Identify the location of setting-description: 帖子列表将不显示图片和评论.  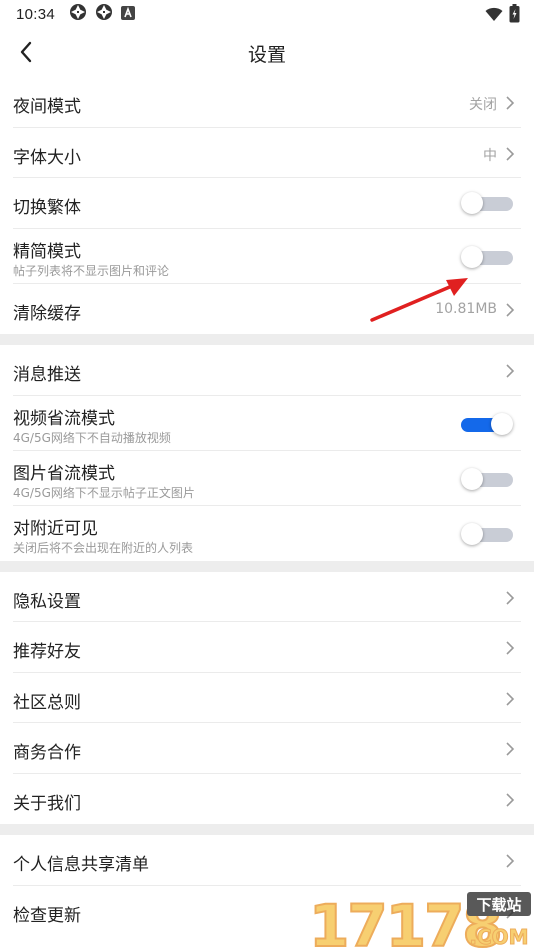
(91, 270).